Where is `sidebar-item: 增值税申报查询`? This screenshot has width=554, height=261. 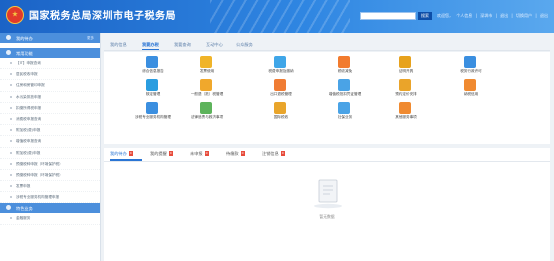 sidebar-item: 增值税申报查询 is located at coordinates (50, 142).